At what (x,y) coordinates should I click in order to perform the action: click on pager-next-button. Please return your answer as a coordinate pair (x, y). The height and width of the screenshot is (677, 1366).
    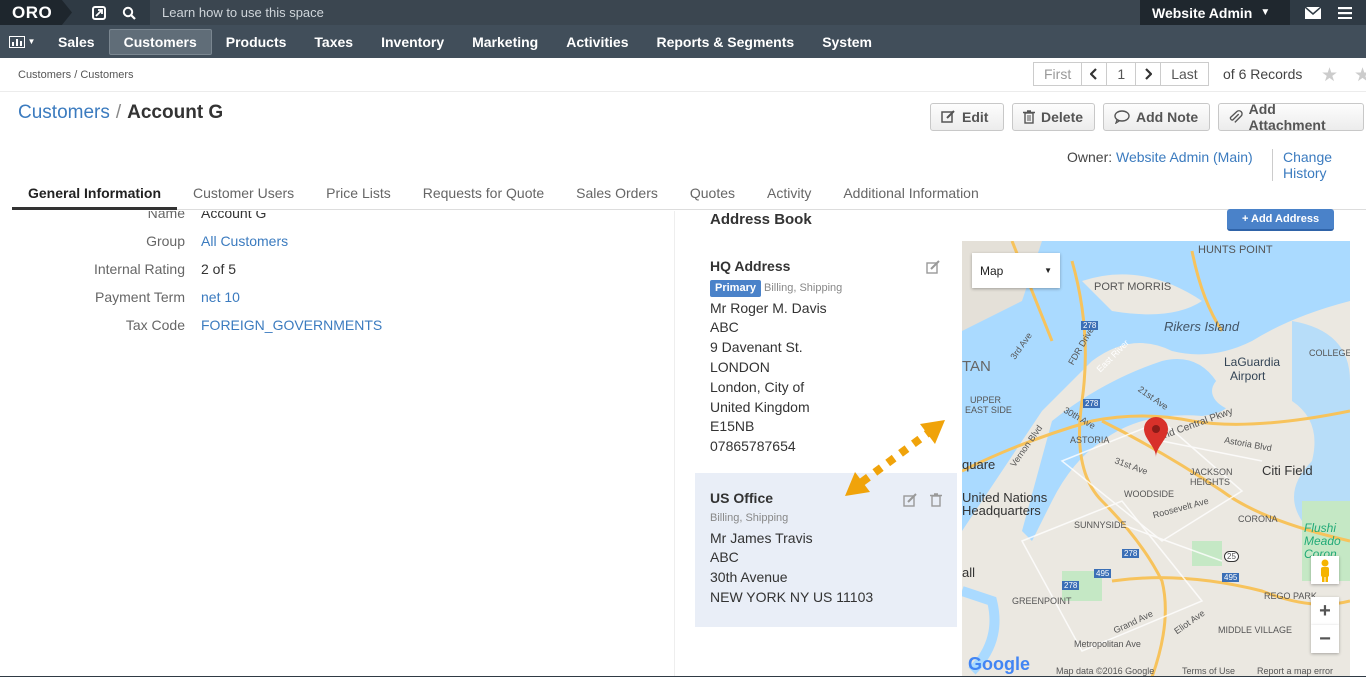
    Looking at the image, I should click on (1148, 74).